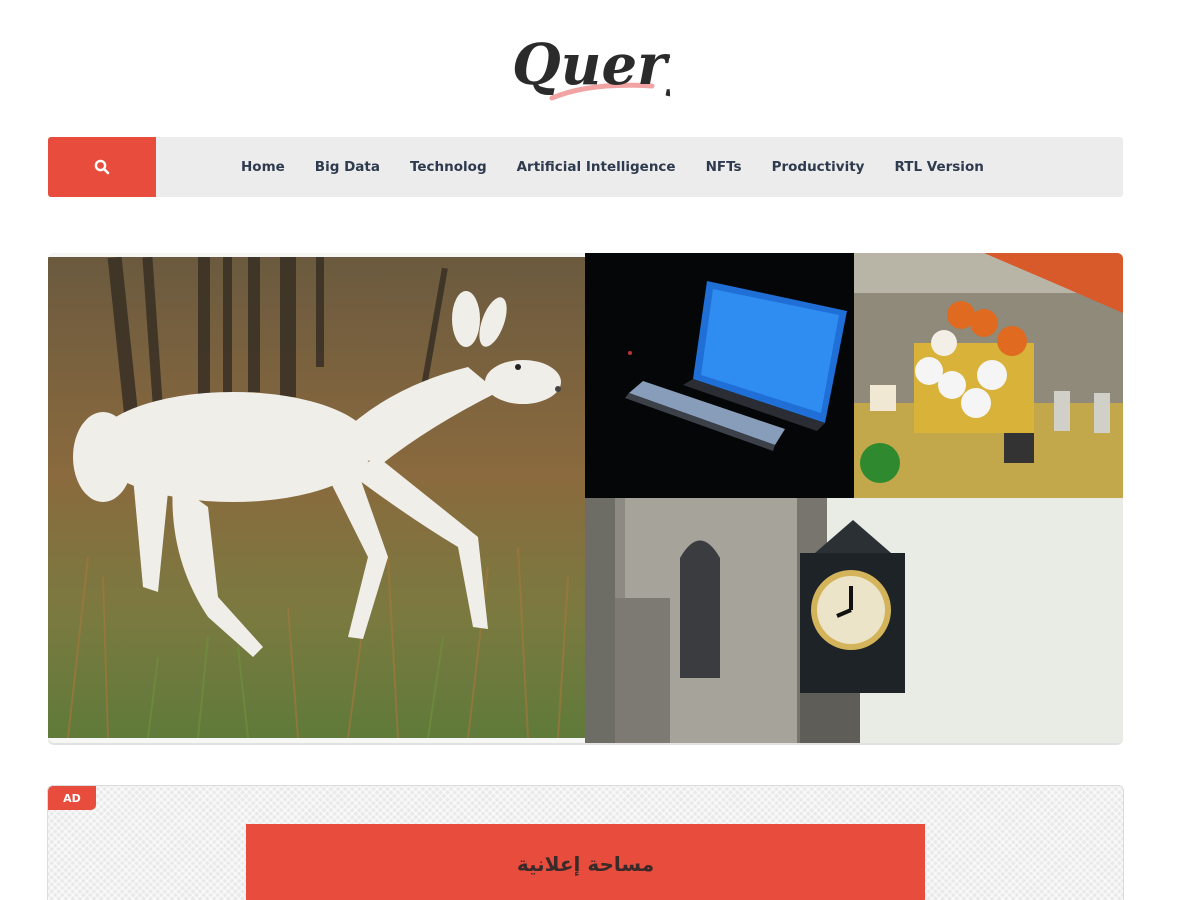  What do you see at coordinates (719, 375) in the screenshot?
I see `featured-post-laptop-image` at bounding box center [719, 375].